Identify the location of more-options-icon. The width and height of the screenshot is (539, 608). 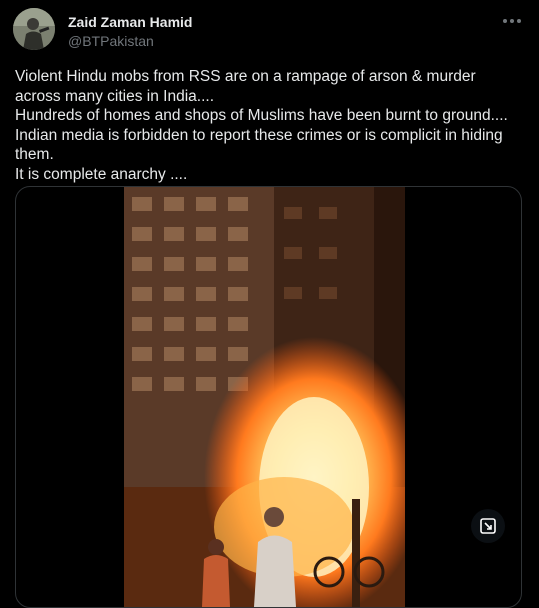
(512, 21).